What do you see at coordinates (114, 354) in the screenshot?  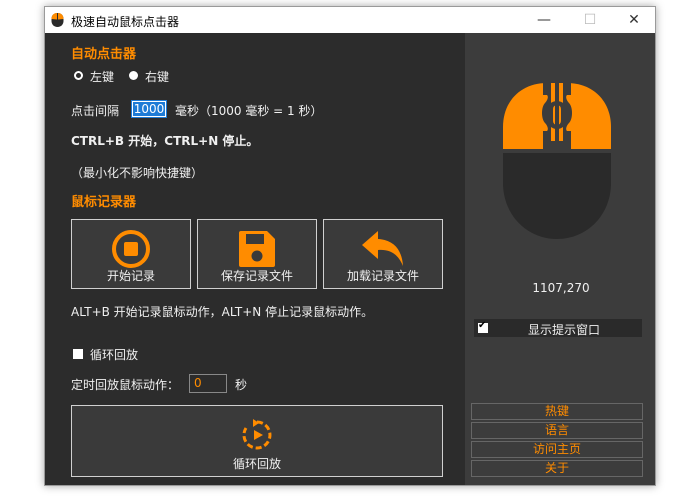 I see `loop-checkbox-label: 循环回放` at bounding box center [114, 354].